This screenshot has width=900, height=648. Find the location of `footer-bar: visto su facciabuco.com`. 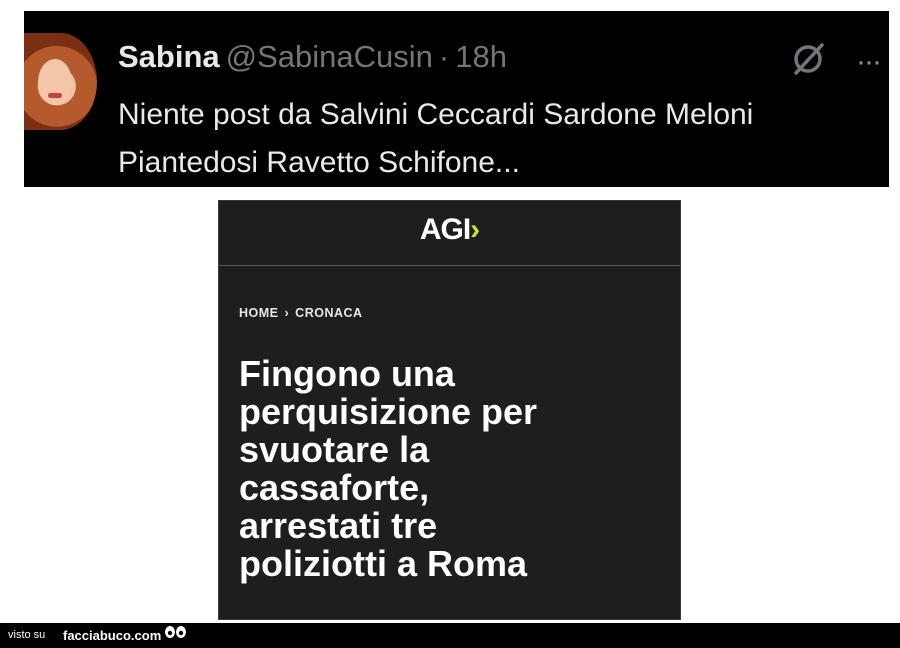

footer-bar: visto su facciabuco.com is located at coordinates (450, 635).